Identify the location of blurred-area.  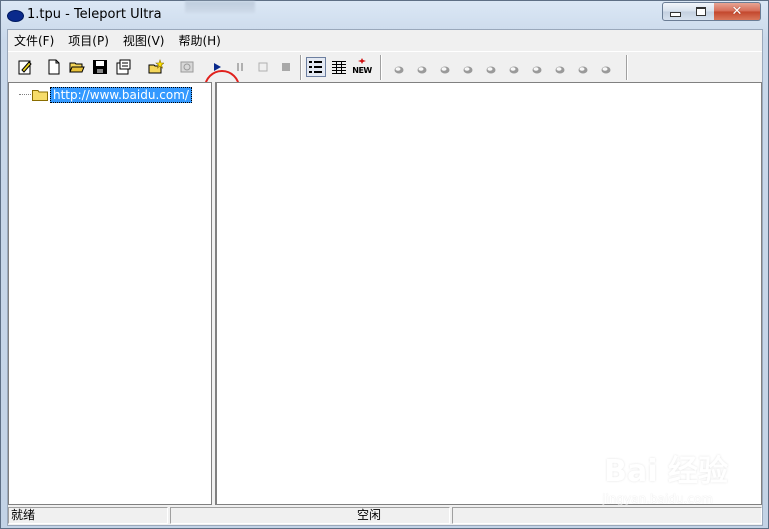
(220, 7).